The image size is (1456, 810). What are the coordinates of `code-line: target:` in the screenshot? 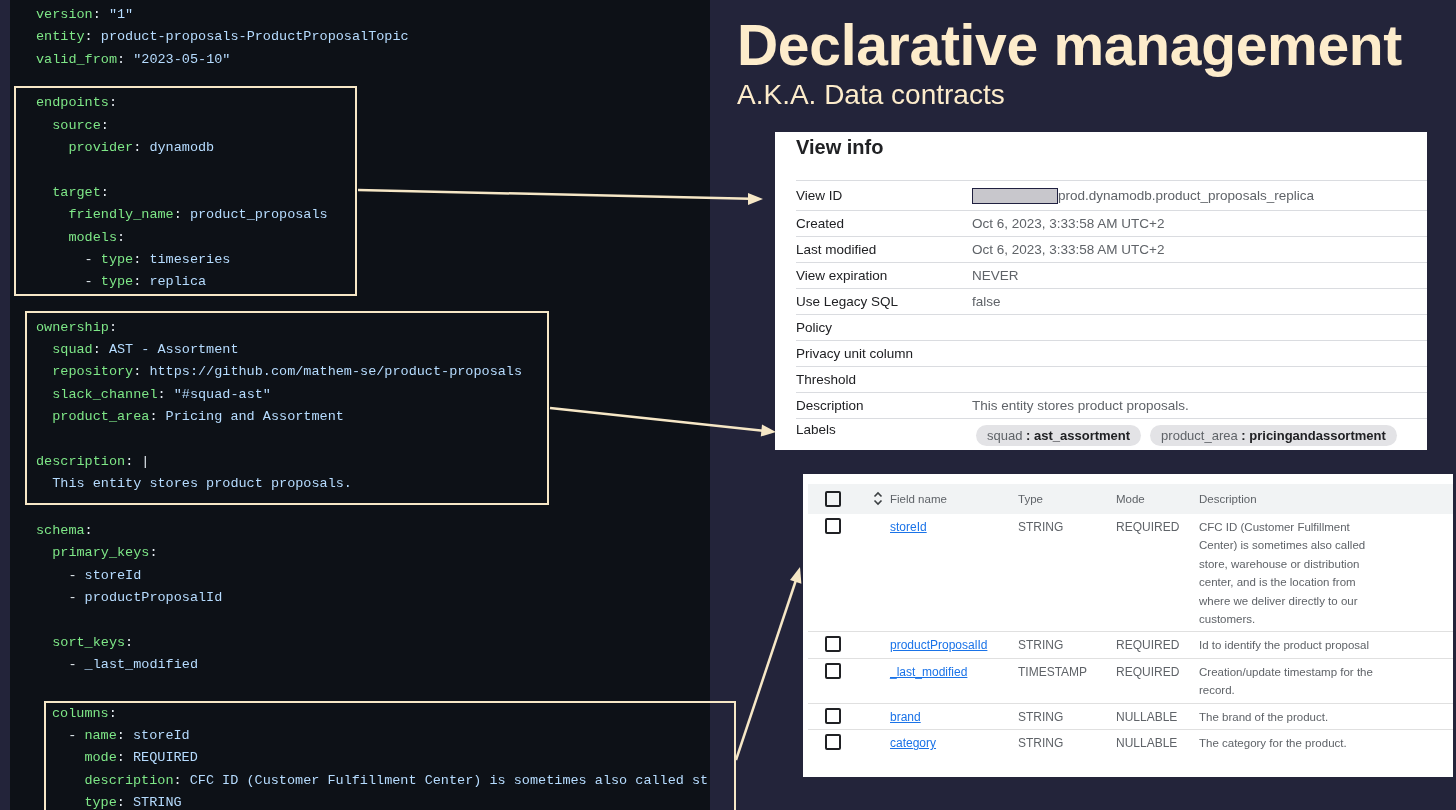 It's located at (80, 192).